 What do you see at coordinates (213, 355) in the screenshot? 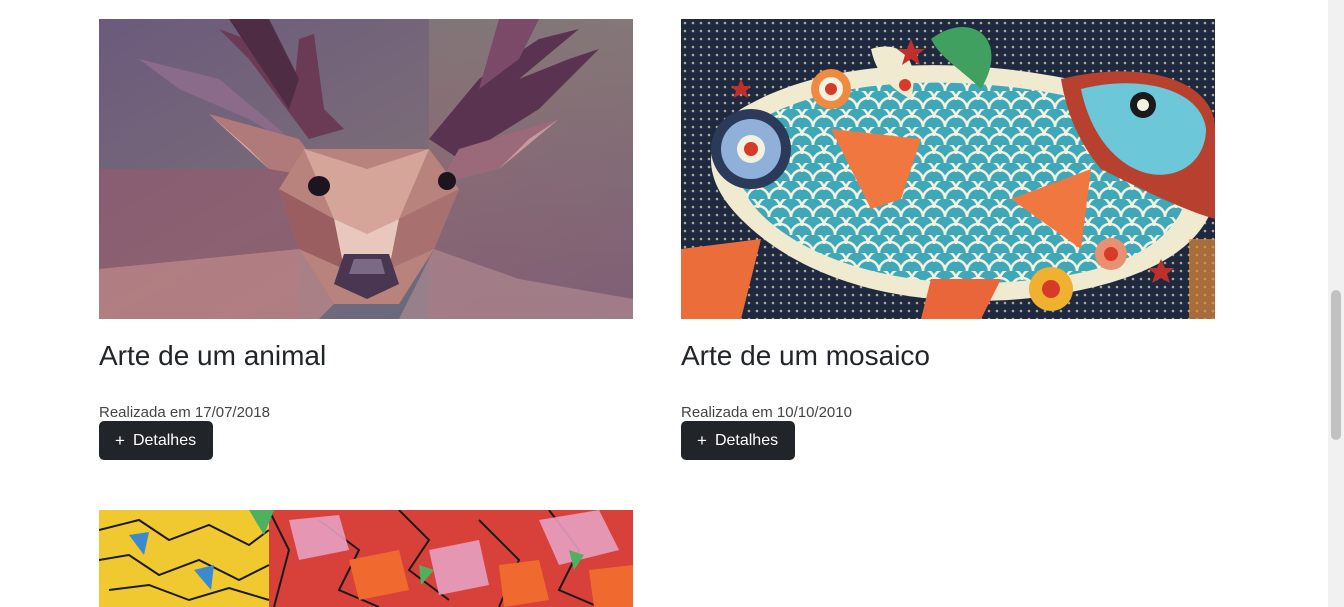
I see `art-title: Arte de um animal` at bounding box center [213, 355].